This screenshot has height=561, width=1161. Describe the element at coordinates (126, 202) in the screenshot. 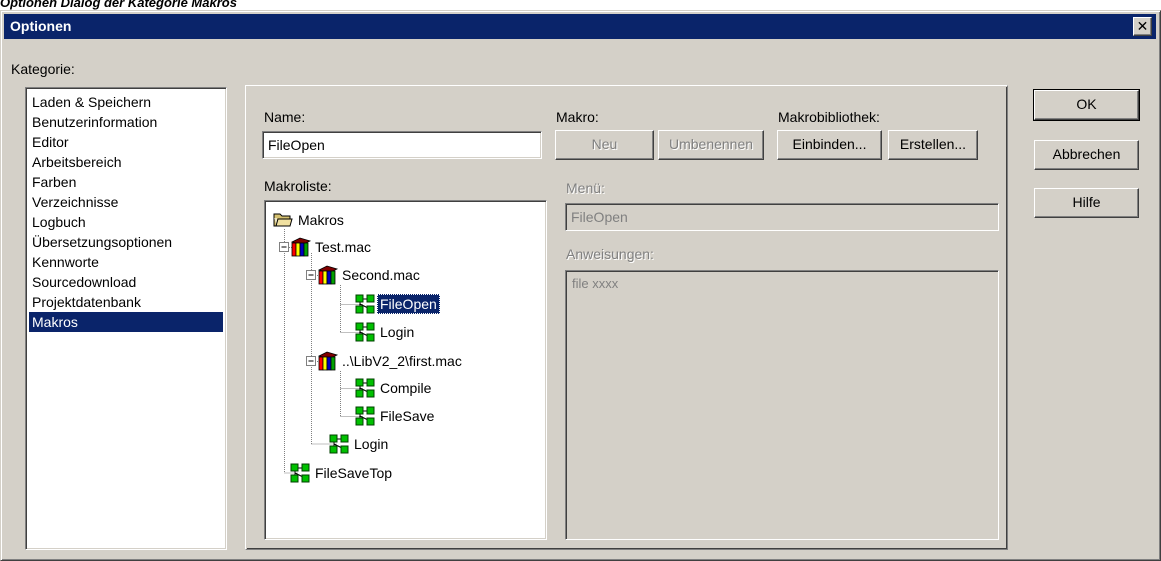

I see `kategorie-item-verzeichnisse: Verzeichnisse` at that location.